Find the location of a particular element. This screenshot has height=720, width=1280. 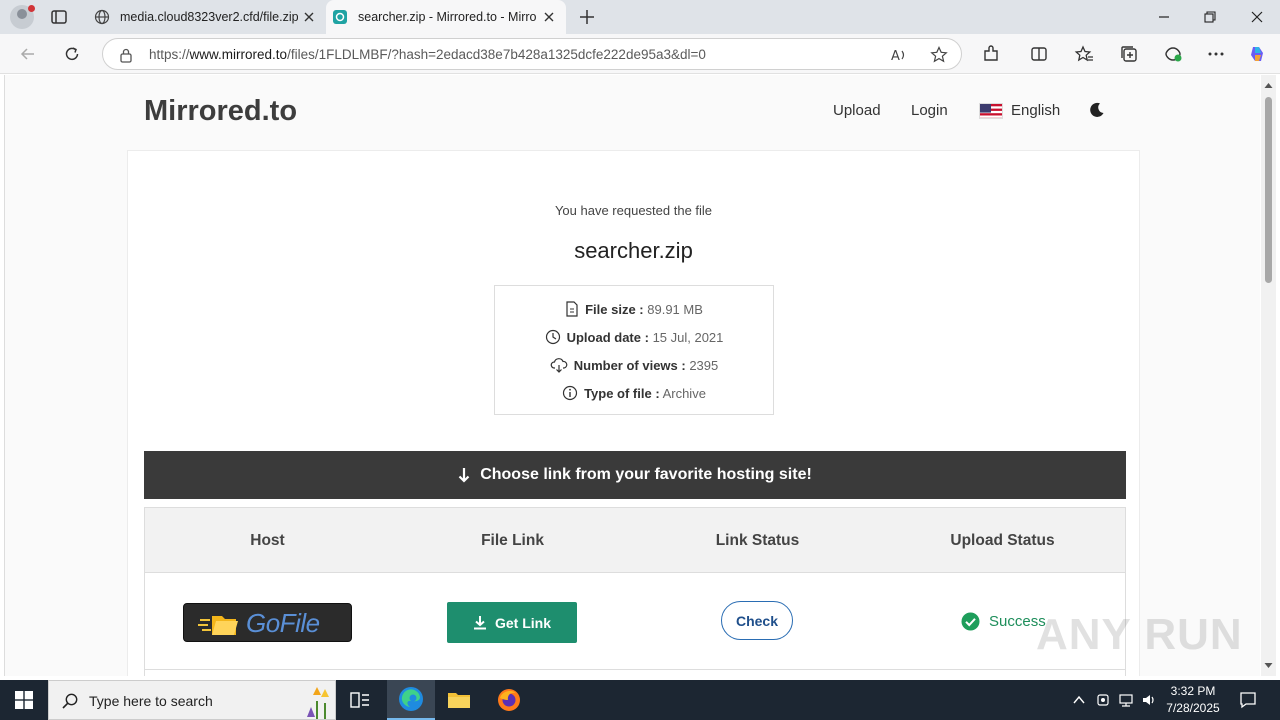

arrow-down-icon is located at coordinates (464, 475).